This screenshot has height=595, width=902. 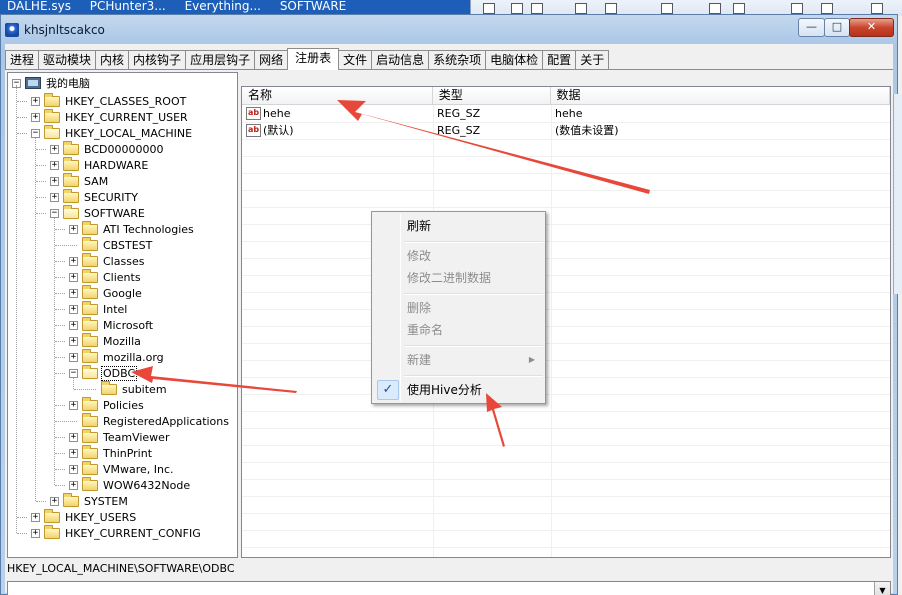 I want to click on tree-node: + ATI Technologies, so click(x=132, y=228).